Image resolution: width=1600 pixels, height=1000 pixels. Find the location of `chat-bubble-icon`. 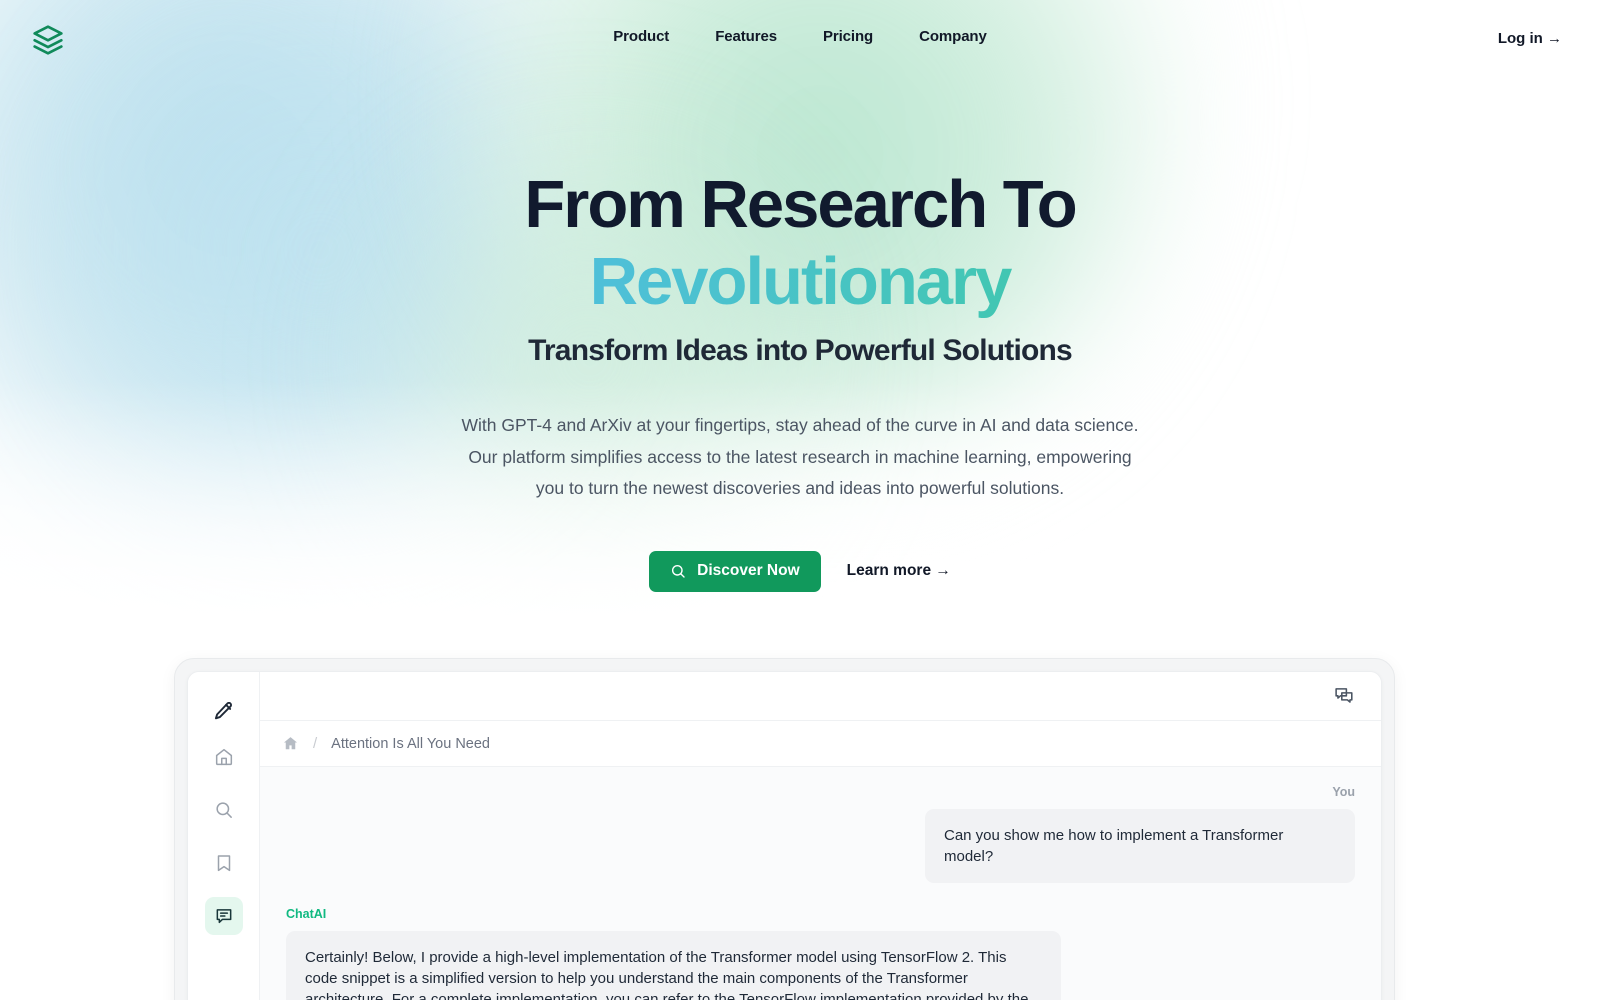

chat-bubble-icon is located at coordinates (224, 916).